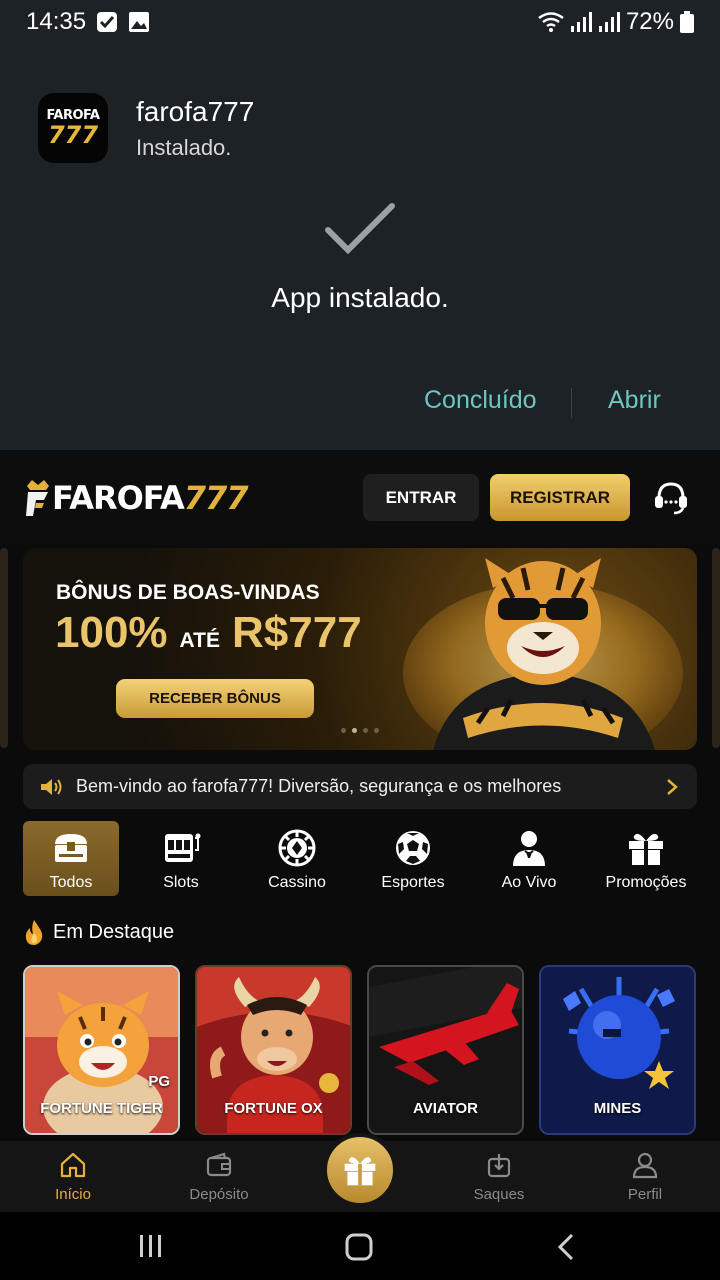 Image resolution: width=720 pixels, height=1280 pixels. I want to click on nav-label: Início, so click(73, 1194).